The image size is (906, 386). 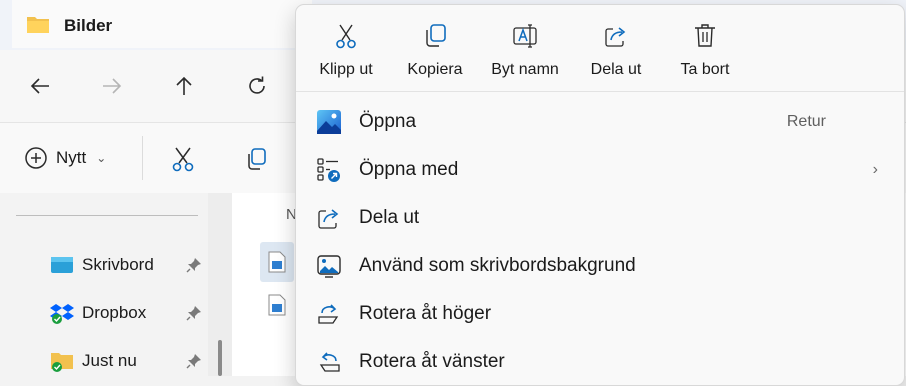 What do you see at coordinates (600, 218) in the screenshot?
I see `menu-item-share: Dela ut` at bounding box center [600, 218].